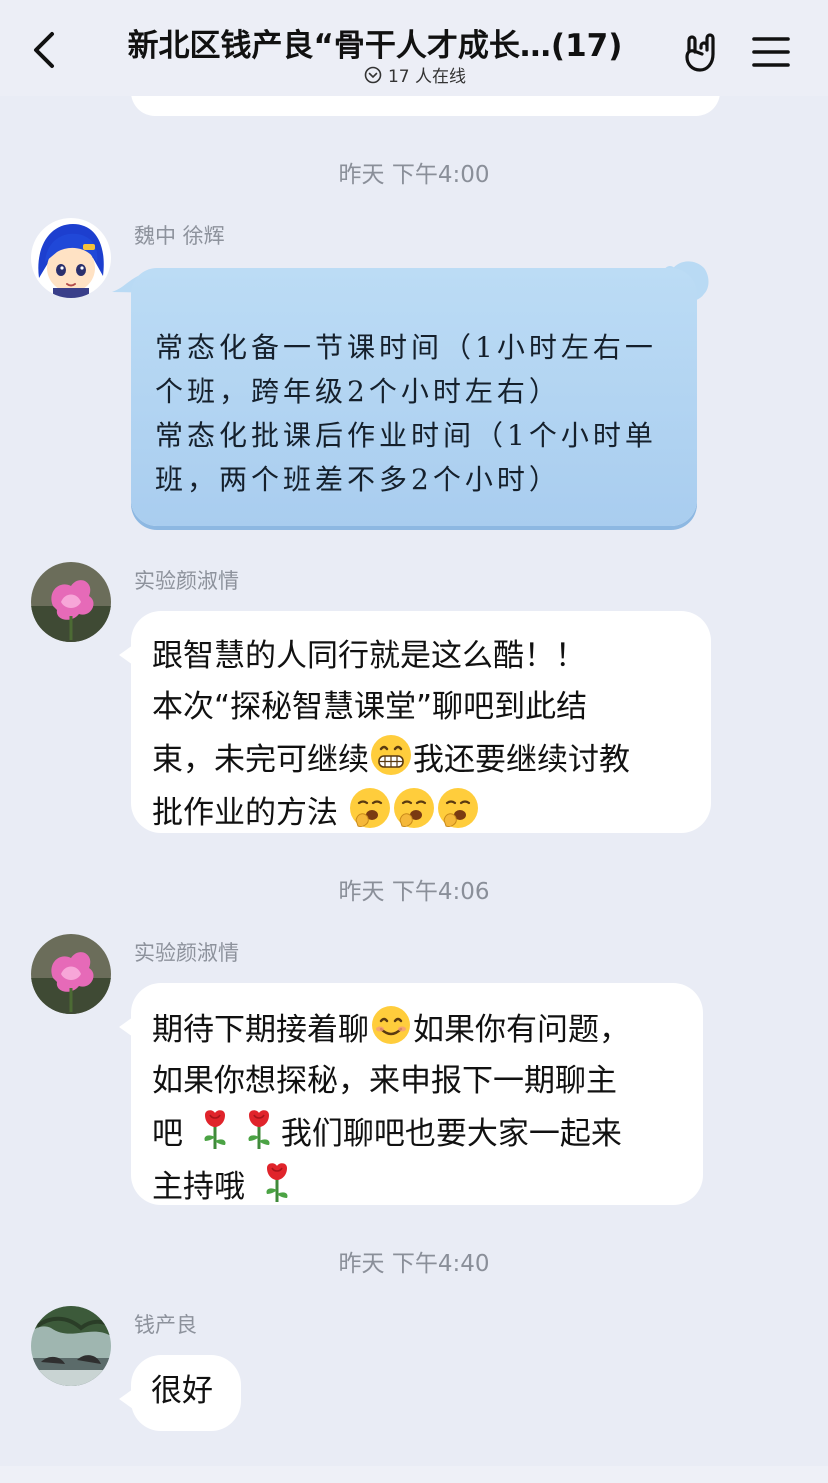 The image size is (828, 1483). I want to click on timestamp: 昨天 下午4:06, so click(414, 892).